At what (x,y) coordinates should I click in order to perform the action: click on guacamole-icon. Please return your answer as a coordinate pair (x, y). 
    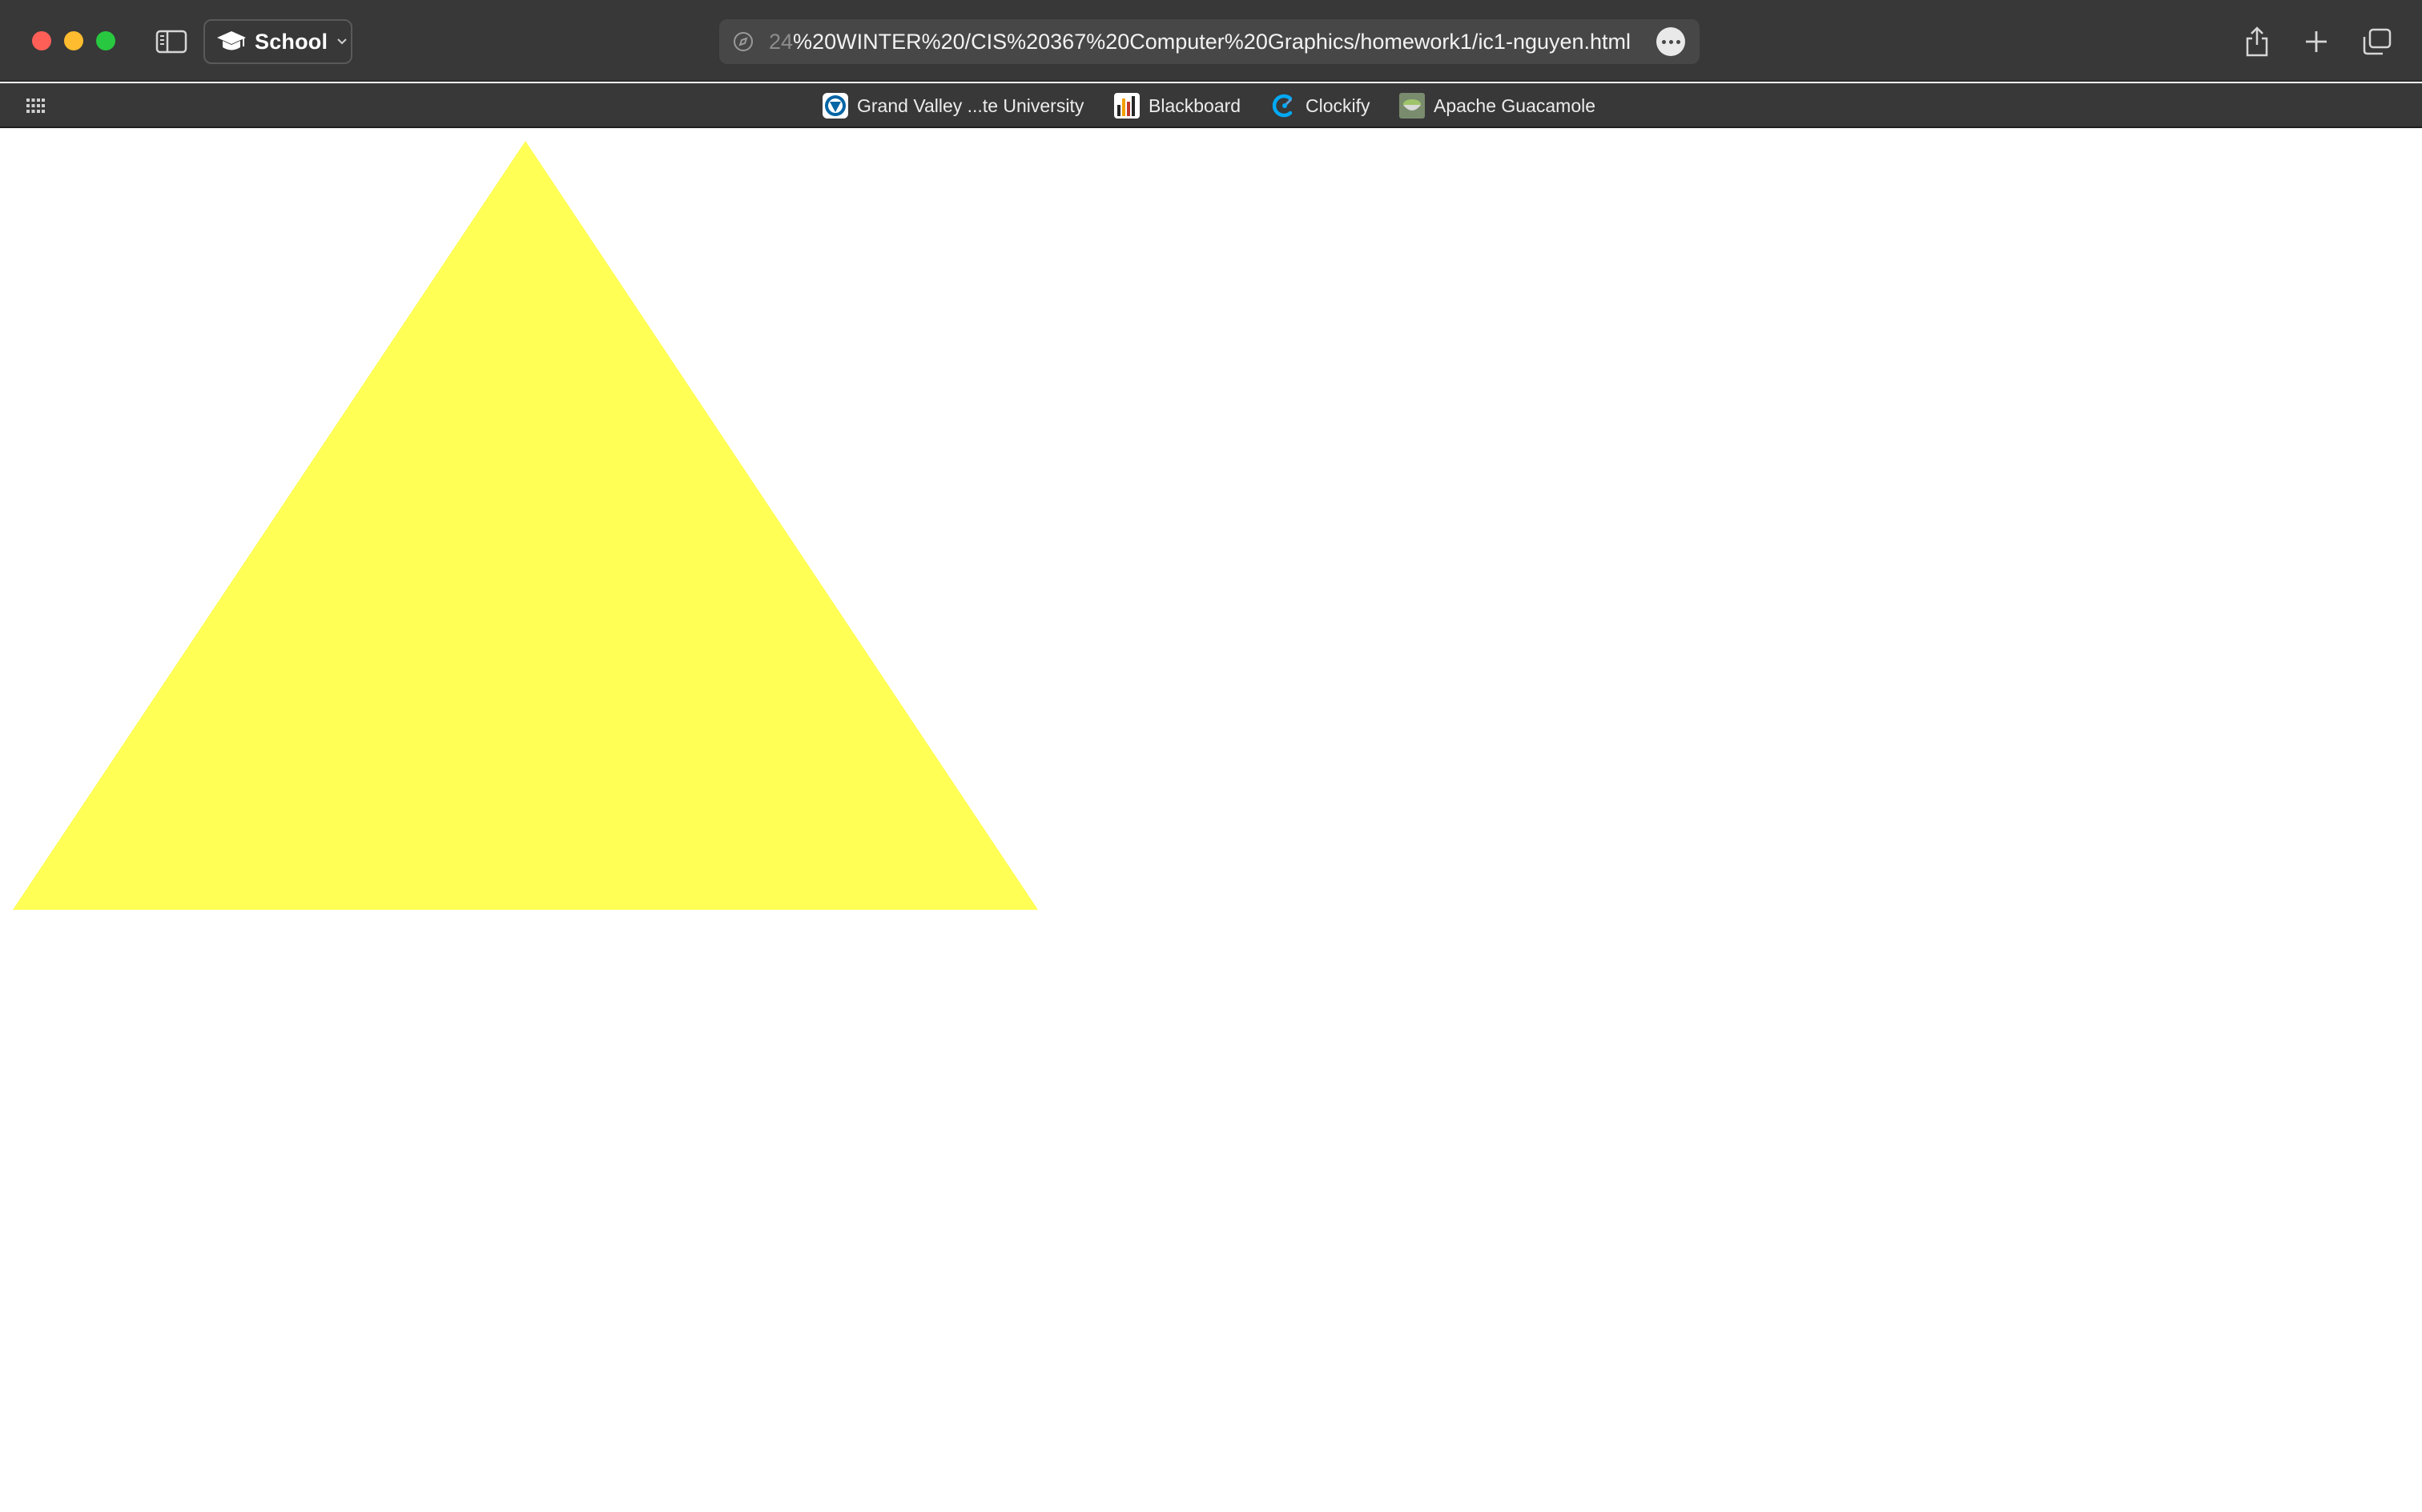
    Looking at the image, I should click on (1412, 106).